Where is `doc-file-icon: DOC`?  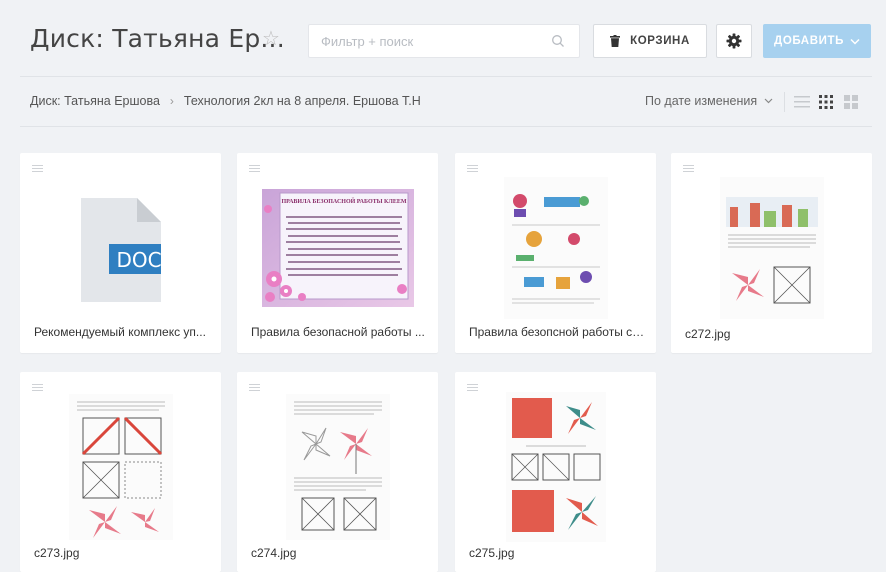
doc-file-icon: DOC is located at coordinates (120, 250).